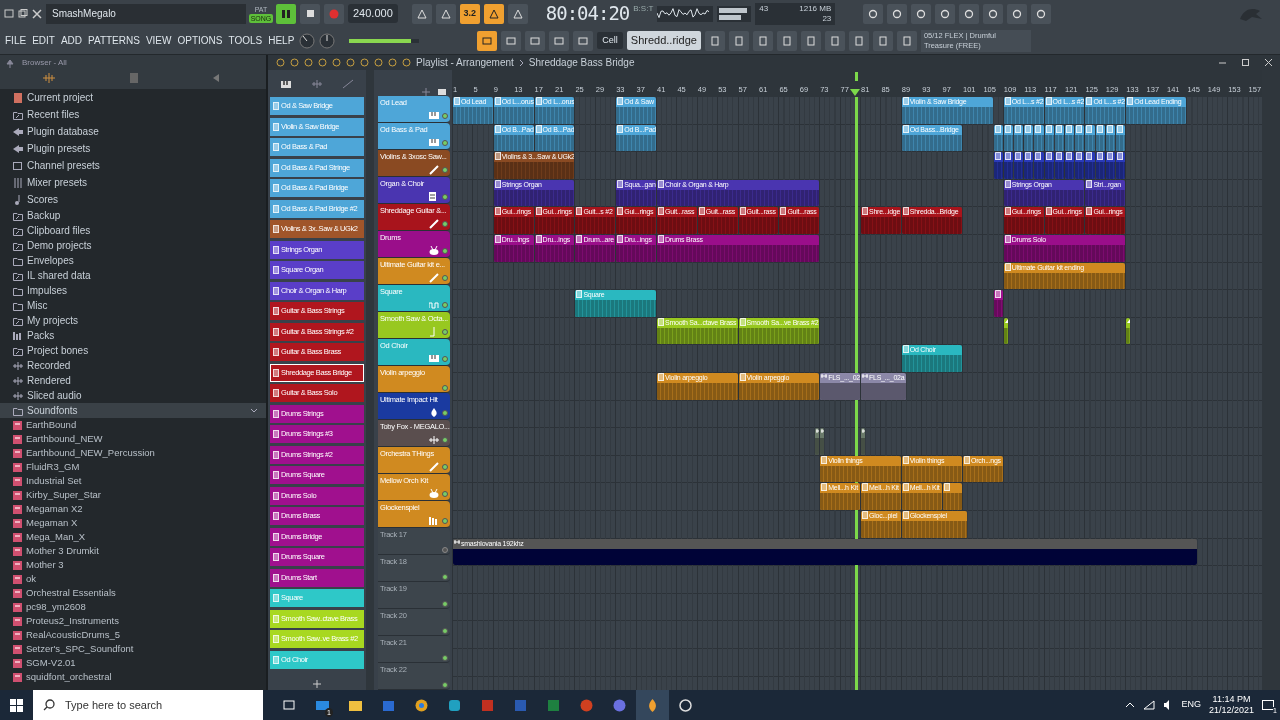 This screenshot has height=720, width=1280. Describe the element at coordinates (133, 290) in the screenshot. I see `browser-item: Impulses` at that location.